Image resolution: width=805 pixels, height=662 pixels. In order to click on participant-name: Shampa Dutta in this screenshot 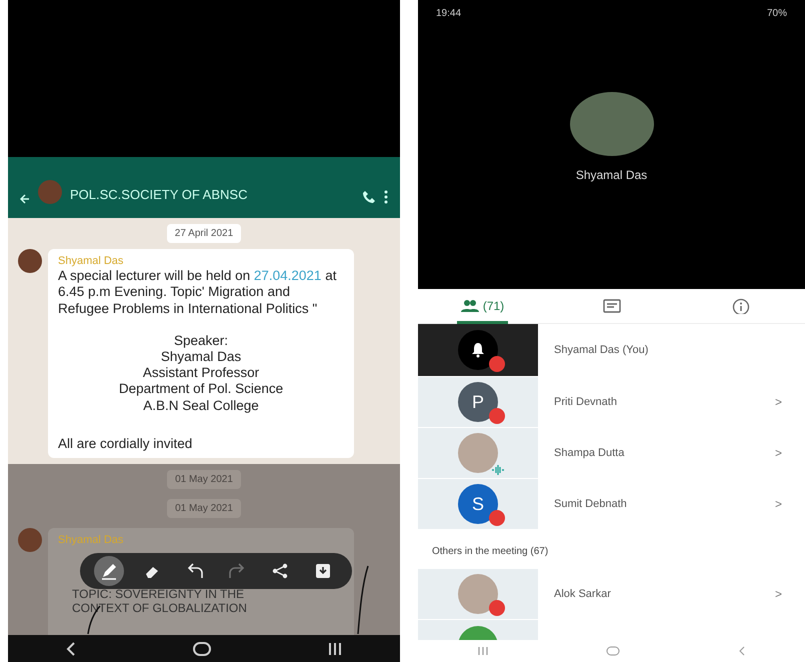, I will do `click(589, 453)`.